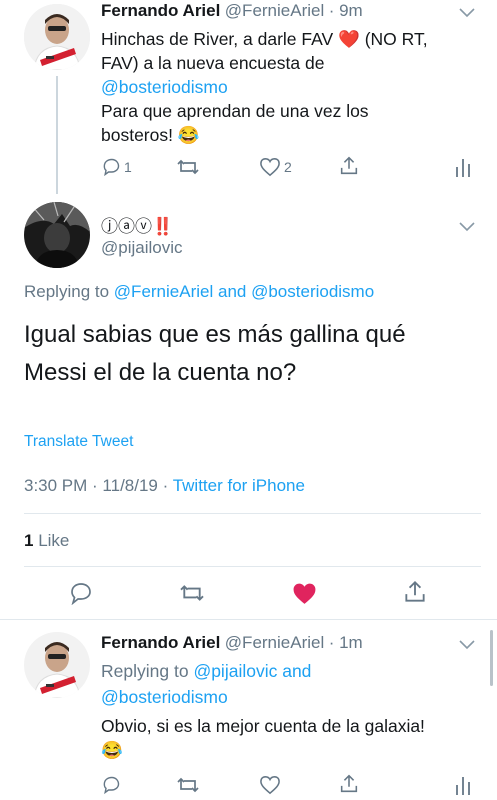  What do you see at coordinates (54, 540) in the screenshot?
I see `likes-label: Like` at bounding box center [54, 540].